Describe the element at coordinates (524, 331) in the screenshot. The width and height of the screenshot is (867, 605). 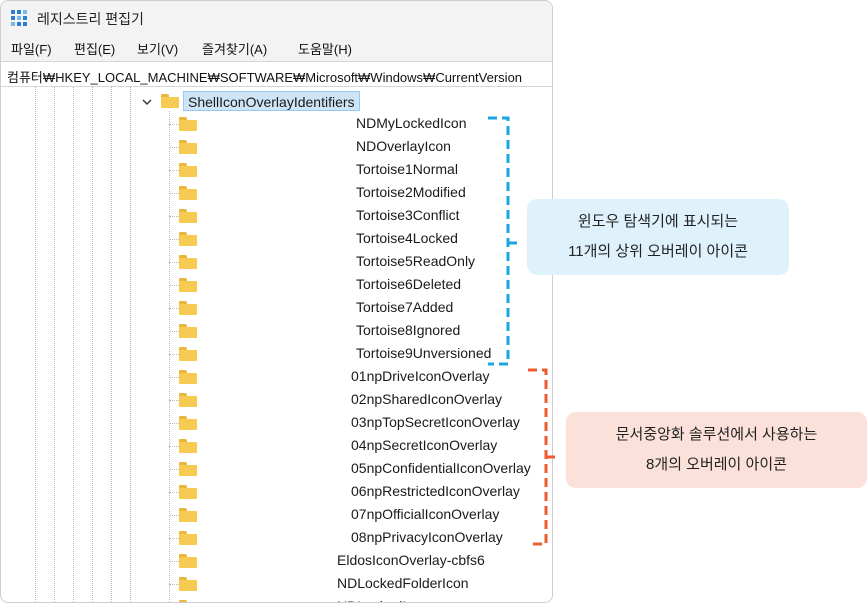
I see `annotation-brackets` at that location.